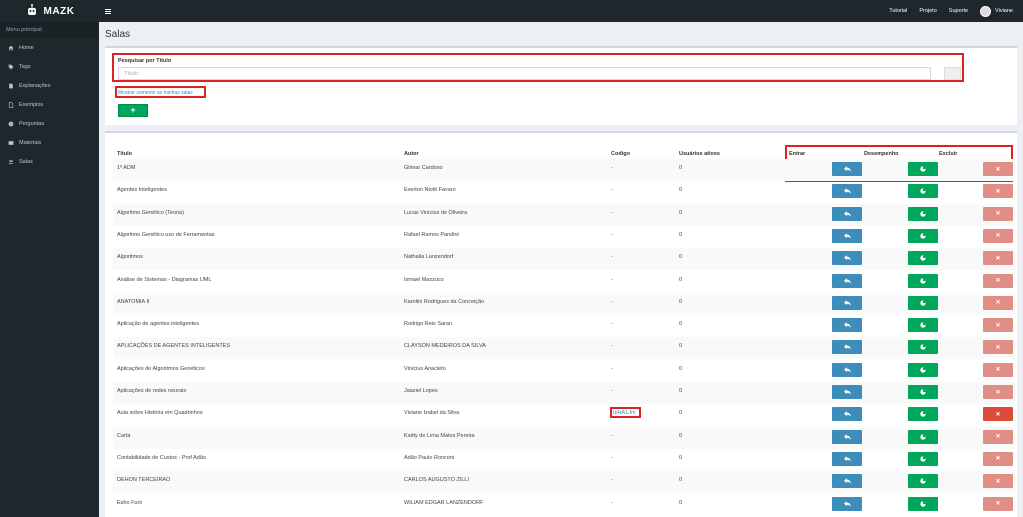  Describe the element at coordinates (927, 11) in the screenshot. I see `project-link: Projeto` at that location.